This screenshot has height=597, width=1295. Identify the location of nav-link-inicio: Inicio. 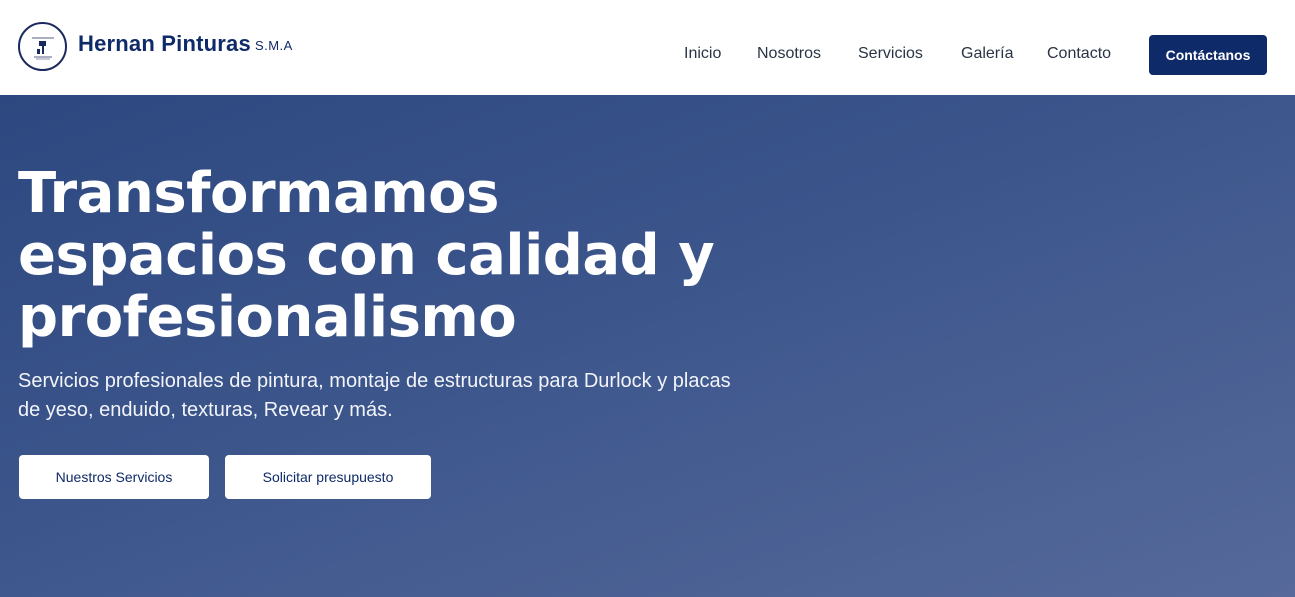
(702, 54).